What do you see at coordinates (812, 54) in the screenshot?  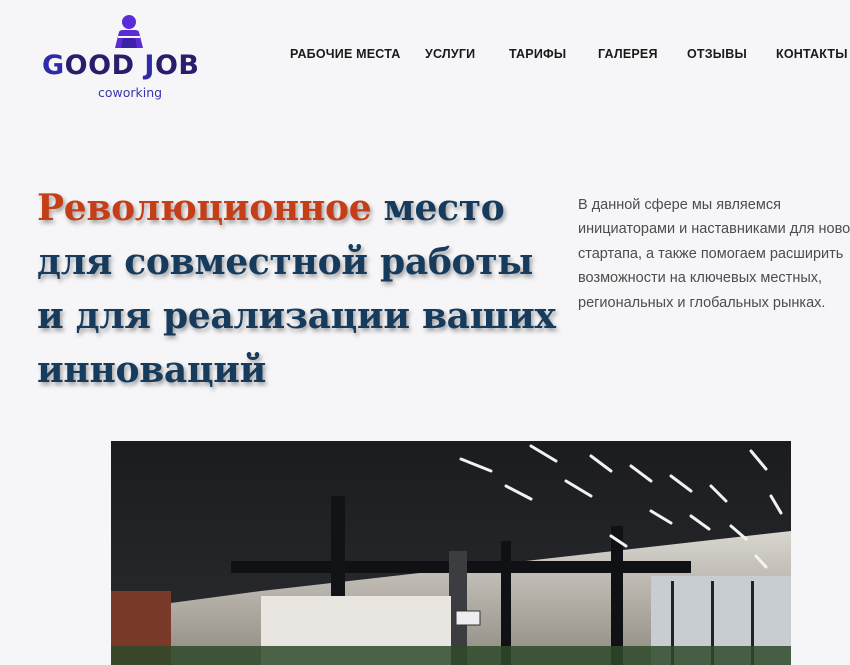 I see `nav-item-contacts: КОНТАКТЫ` at bounding box center [812, 54].